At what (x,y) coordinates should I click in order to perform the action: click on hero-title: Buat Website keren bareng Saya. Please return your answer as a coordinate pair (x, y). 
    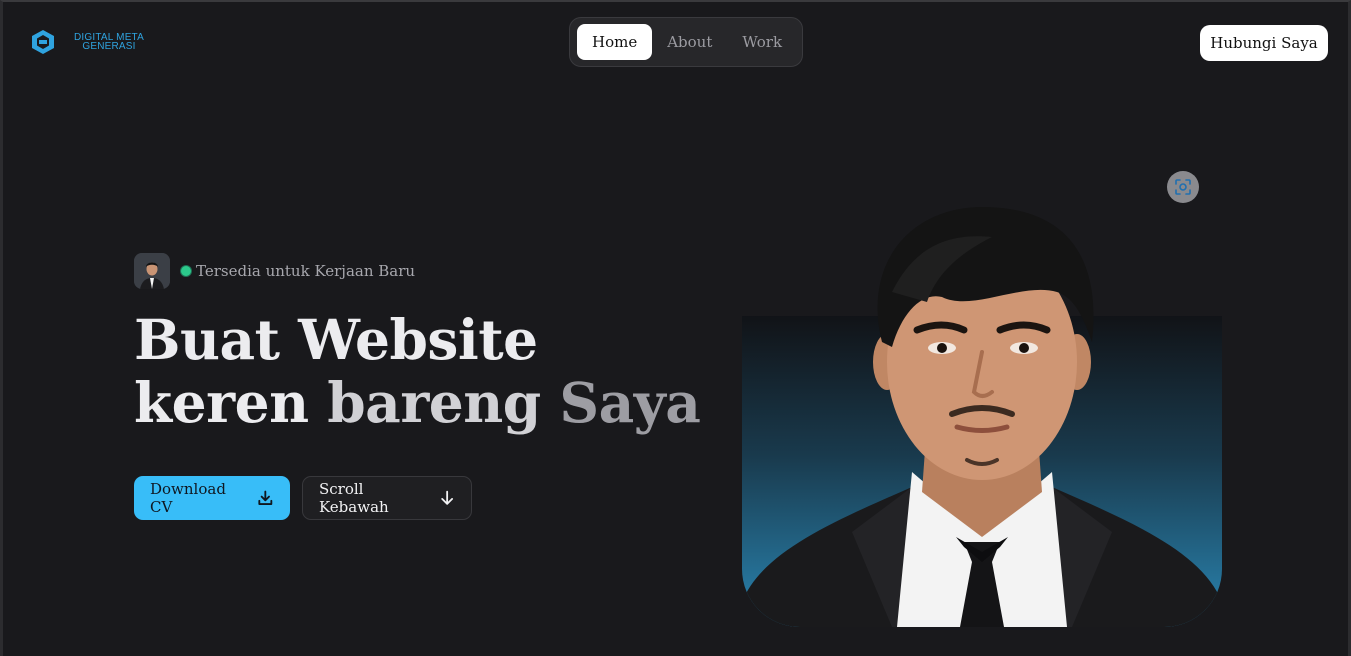
    Looking at the image, I should click on (417, 371).